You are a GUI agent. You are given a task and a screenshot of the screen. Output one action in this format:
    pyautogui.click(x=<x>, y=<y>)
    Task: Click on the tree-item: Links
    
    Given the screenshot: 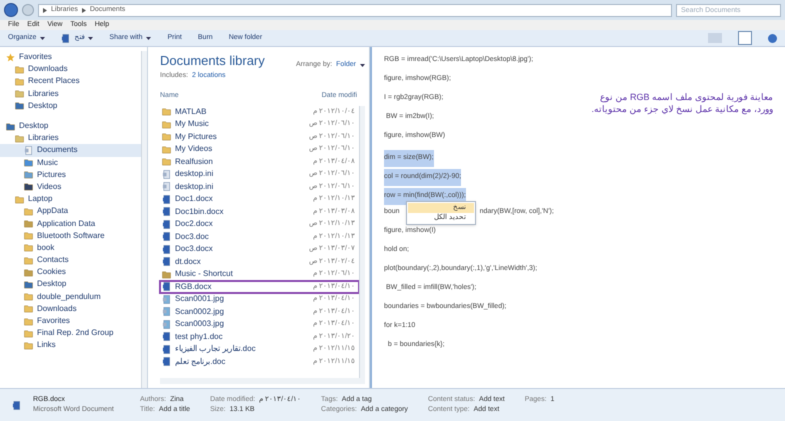 What is the action you would take?
    pyautogui.click(x=70, y=345)
    